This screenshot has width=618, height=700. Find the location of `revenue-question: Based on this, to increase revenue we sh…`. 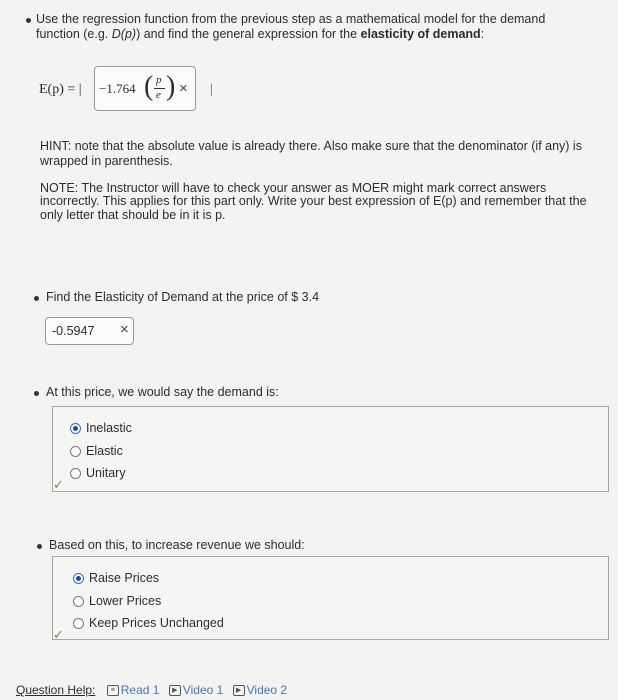

revenue-question: Based on this, to increase revenue we sh… is located at coordinates (177, 545).